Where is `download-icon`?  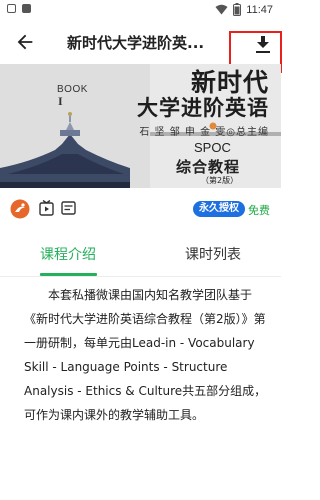 download-icon is located at coordinates (263, 45).